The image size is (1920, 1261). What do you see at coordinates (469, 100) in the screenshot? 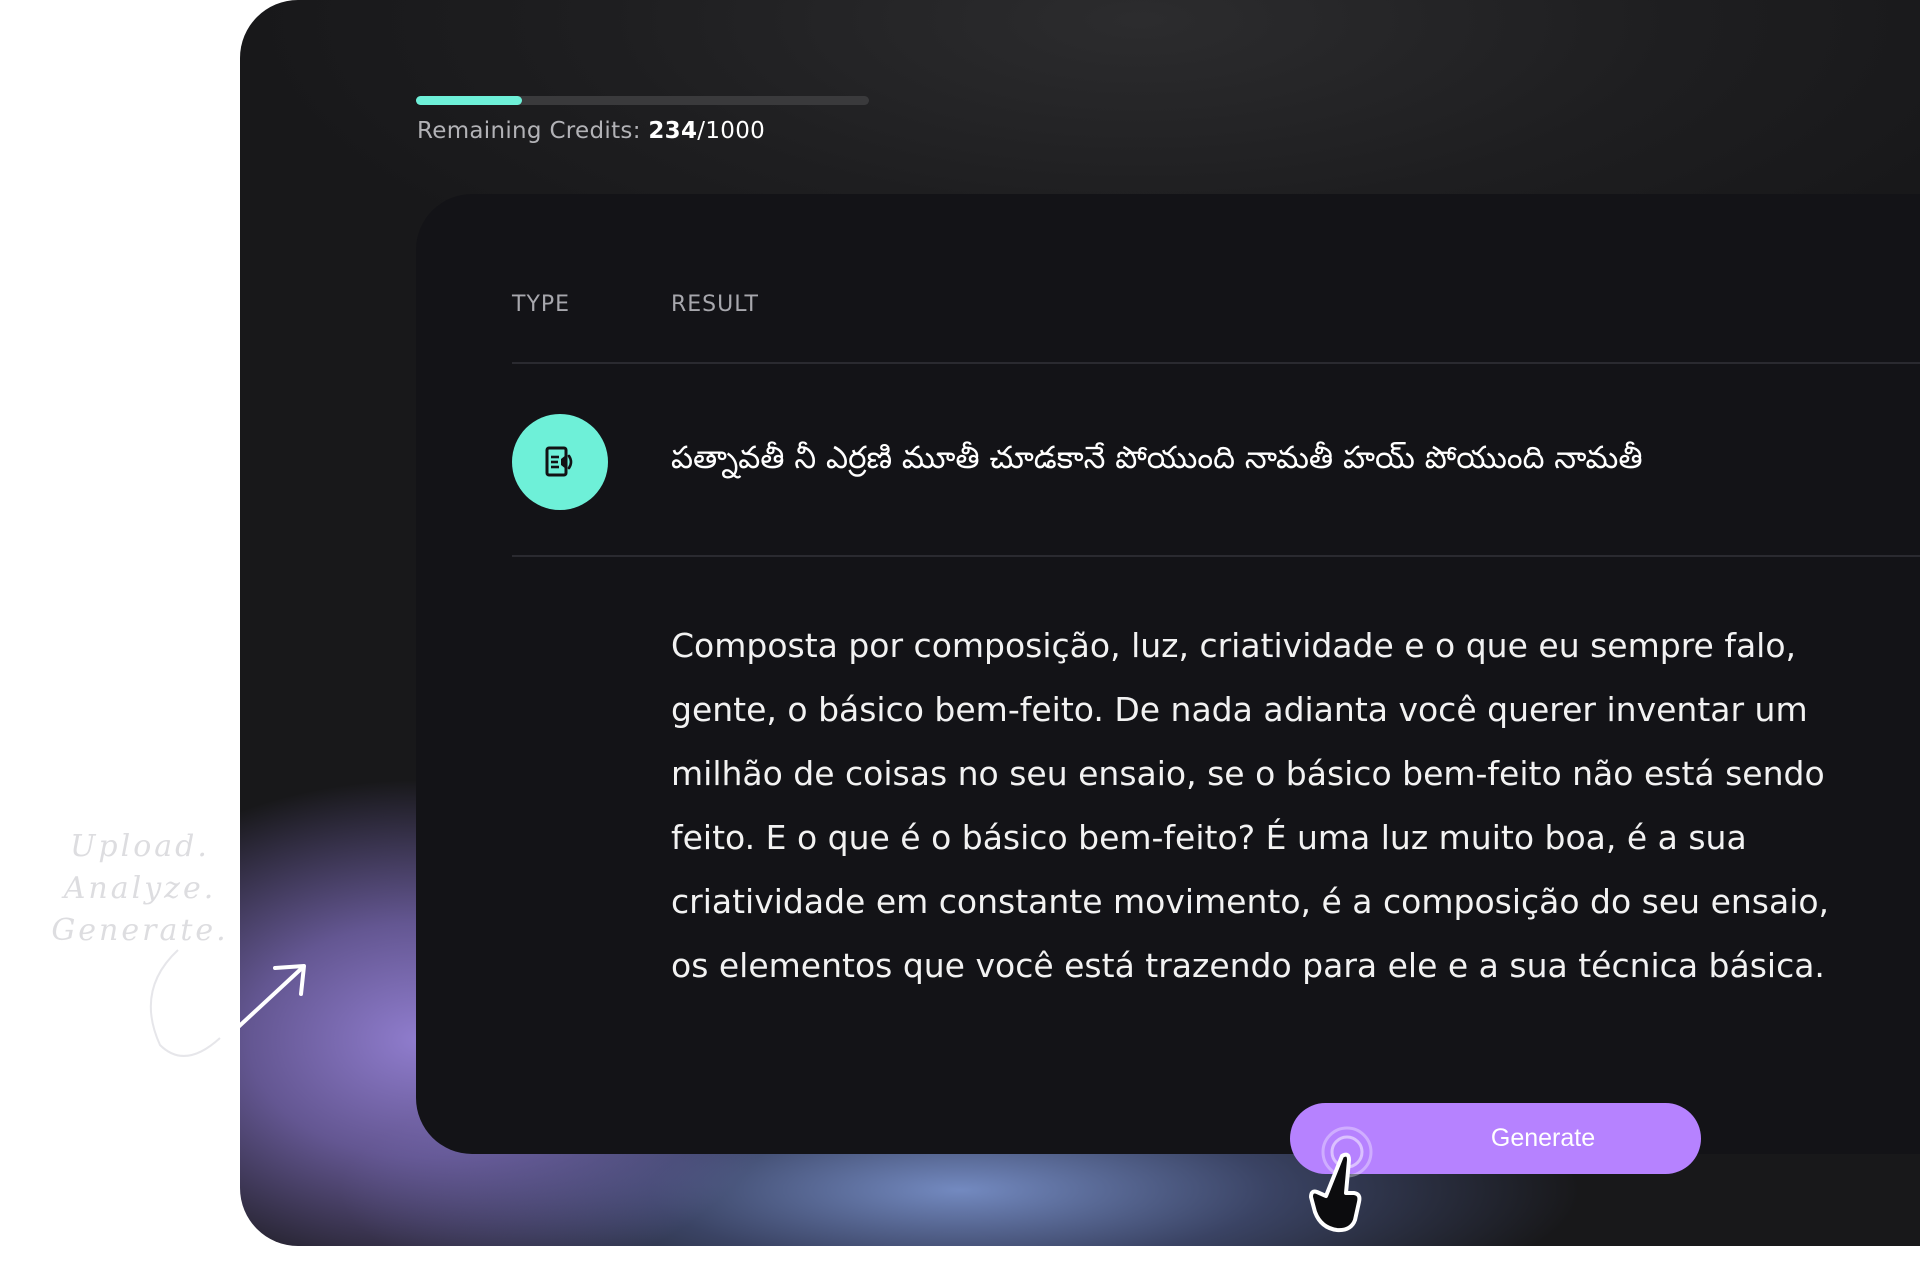
I see `credits-progress-fill` at bounding box center [469, 100].